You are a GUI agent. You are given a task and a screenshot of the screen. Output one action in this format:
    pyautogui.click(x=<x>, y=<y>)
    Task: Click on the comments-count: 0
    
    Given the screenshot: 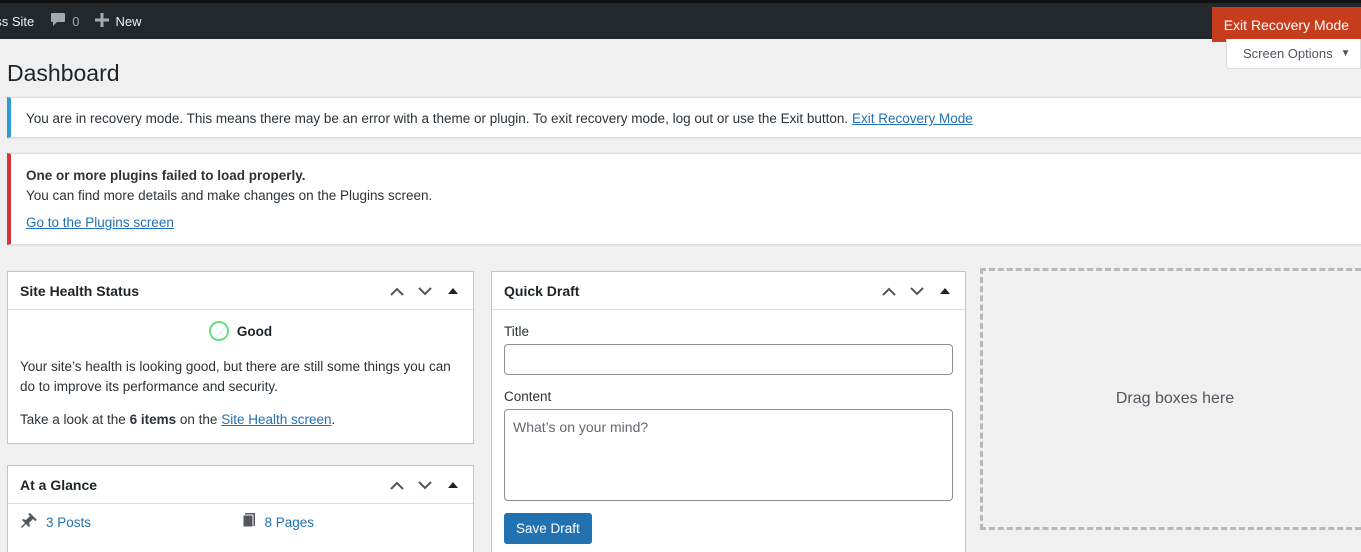 What is the action you would take?
    pyautogui.click(x=76, y=21)
    